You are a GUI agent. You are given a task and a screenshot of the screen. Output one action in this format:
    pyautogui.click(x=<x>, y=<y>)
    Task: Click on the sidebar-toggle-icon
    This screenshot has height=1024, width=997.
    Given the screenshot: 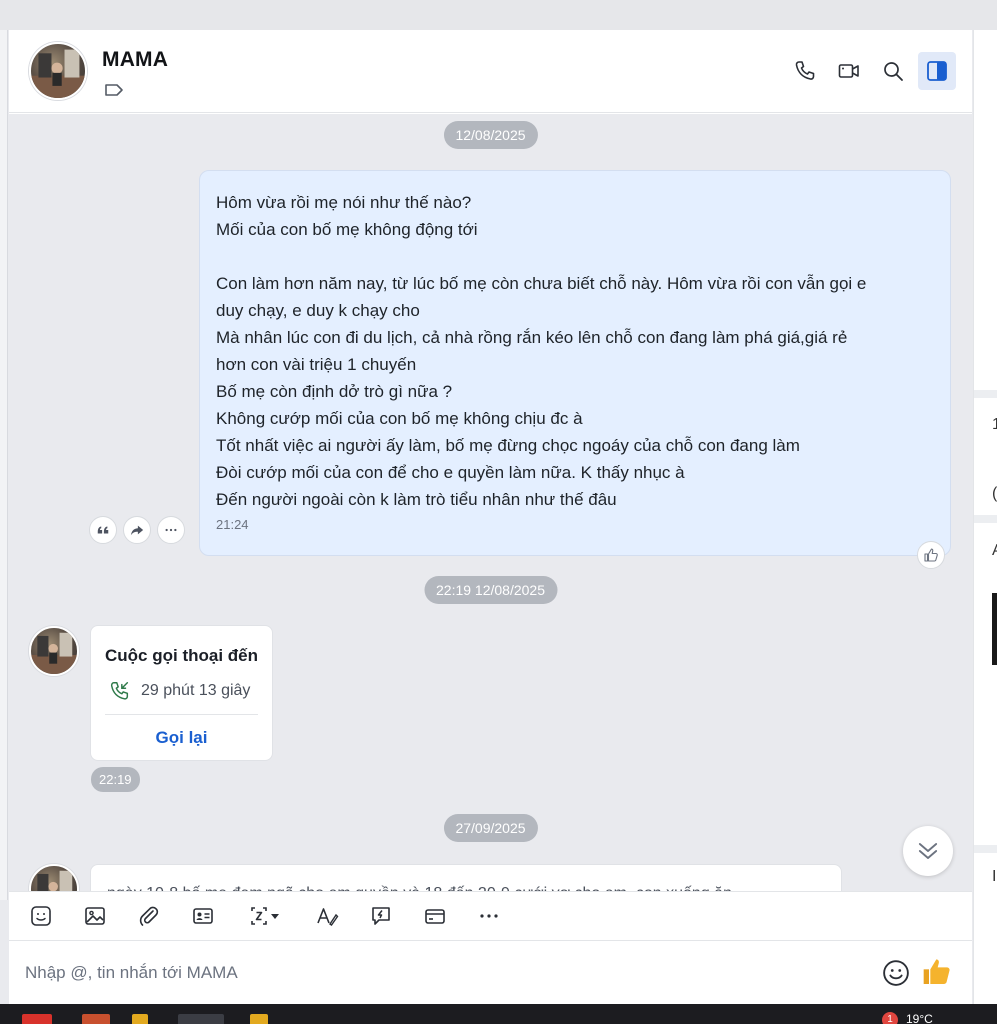 What is the action you would take?
    pyautogui.click(x=937, y=71)
    